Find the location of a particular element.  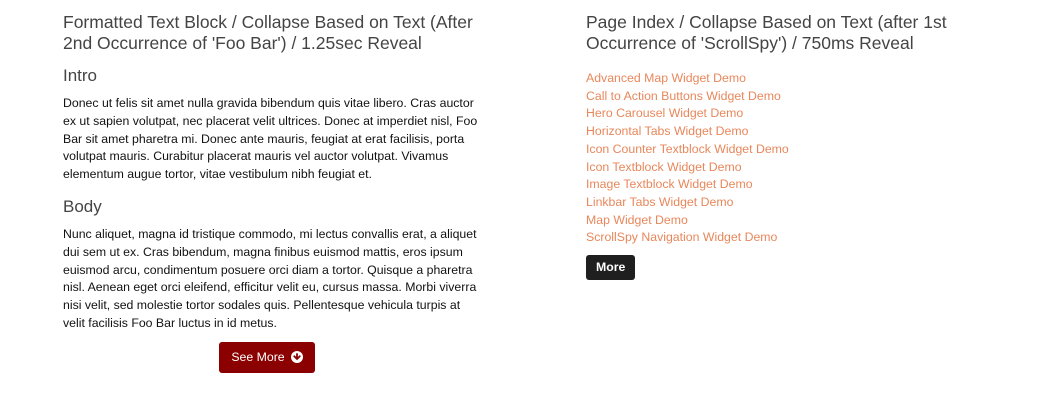

index-link-map-widget: Map Widget Demo is located at coordinates (637, 220).